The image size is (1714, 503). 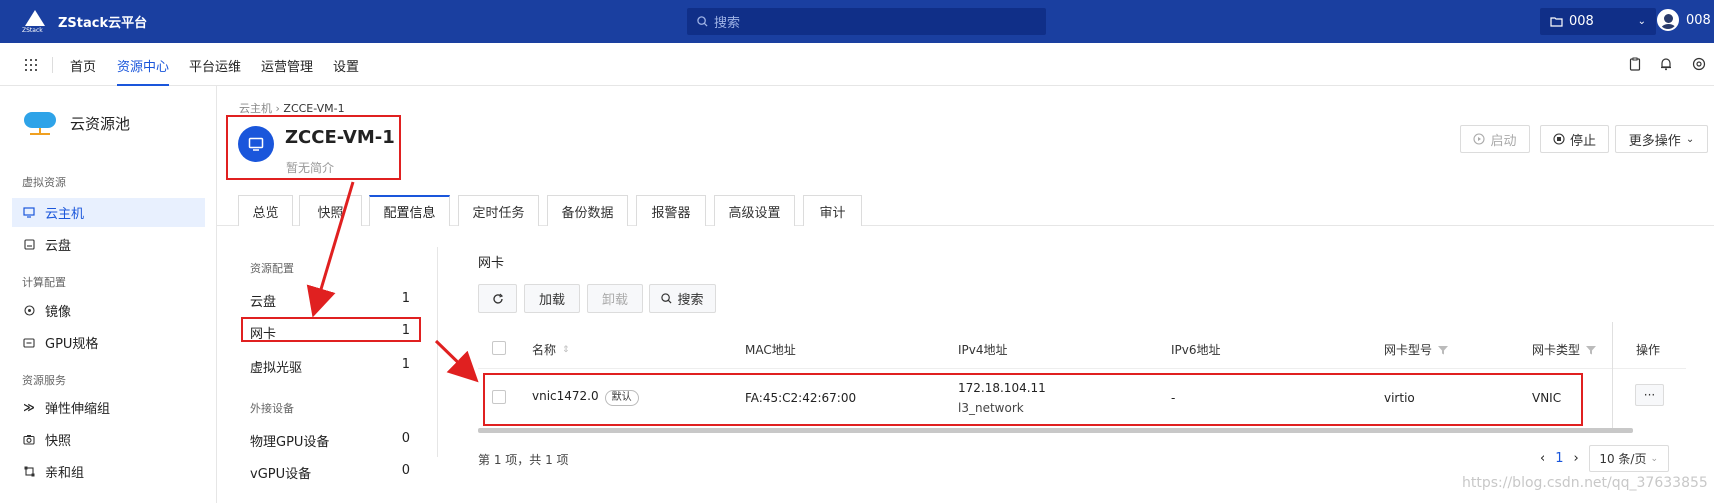 What do you see at coordinates (552, 298) in the screenshot?
I see `load-button: 加载` at bounding box center [552, 298].